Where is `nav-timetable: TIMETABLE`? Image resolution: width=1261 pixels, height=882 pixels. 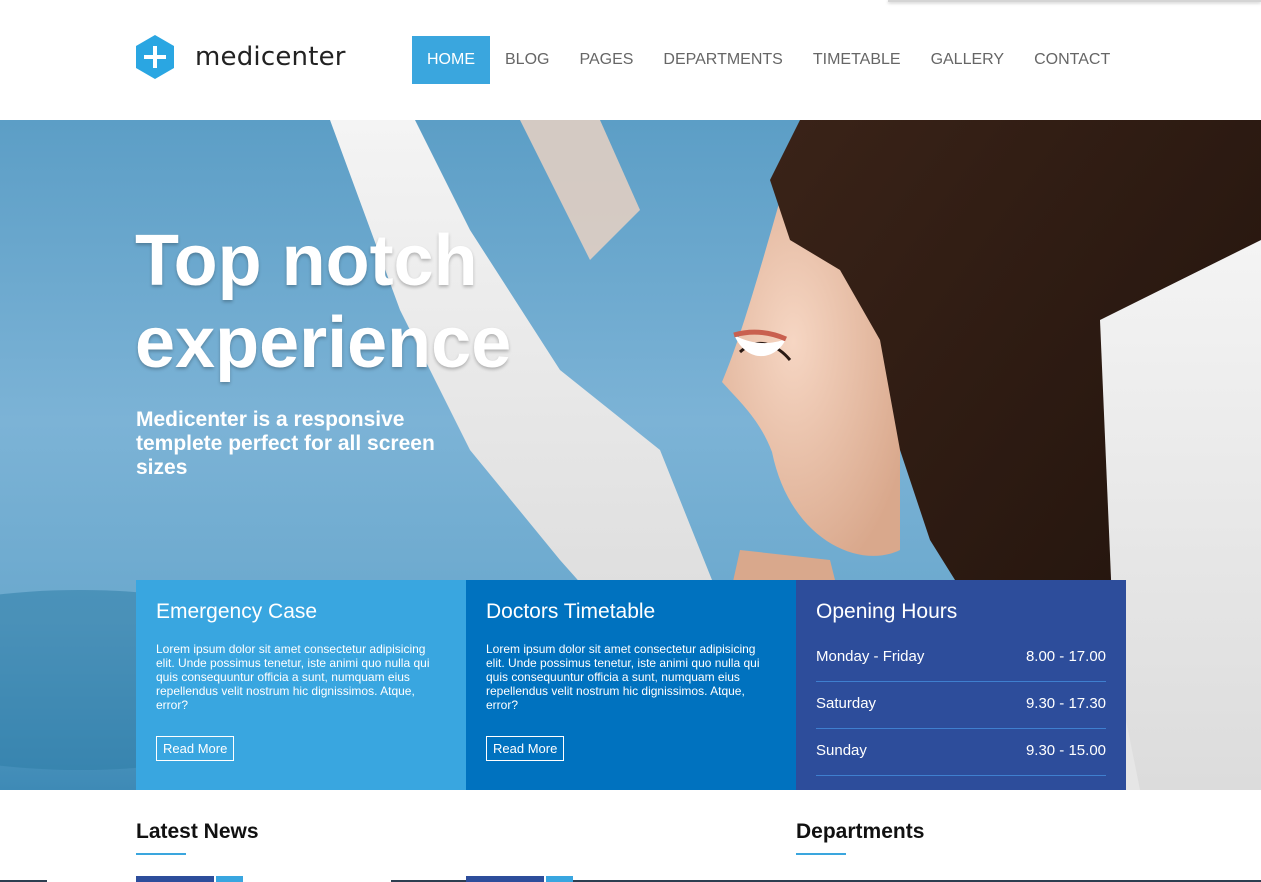
nav-timetable: TIMETABLE is located at coordinates (857, 60).